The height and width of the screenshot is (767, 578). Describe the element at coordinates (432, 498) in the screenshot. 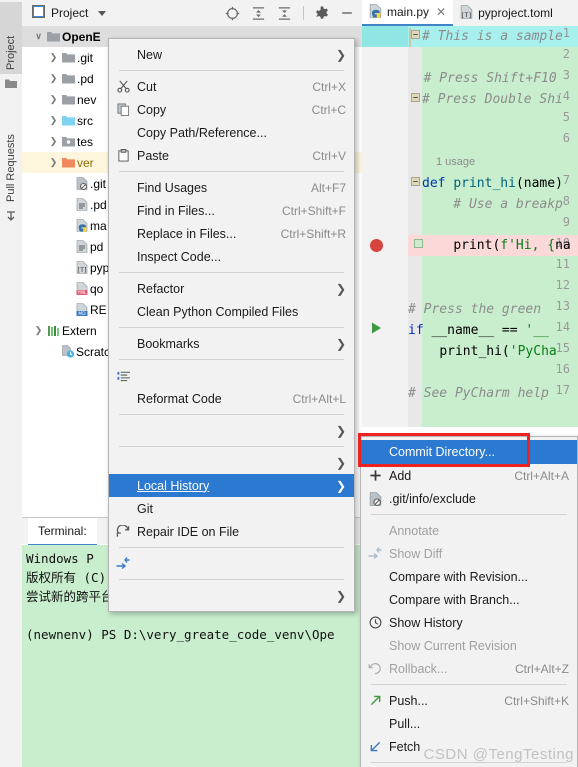

I see `menu-item-label: .git/info/exclude` at that location.